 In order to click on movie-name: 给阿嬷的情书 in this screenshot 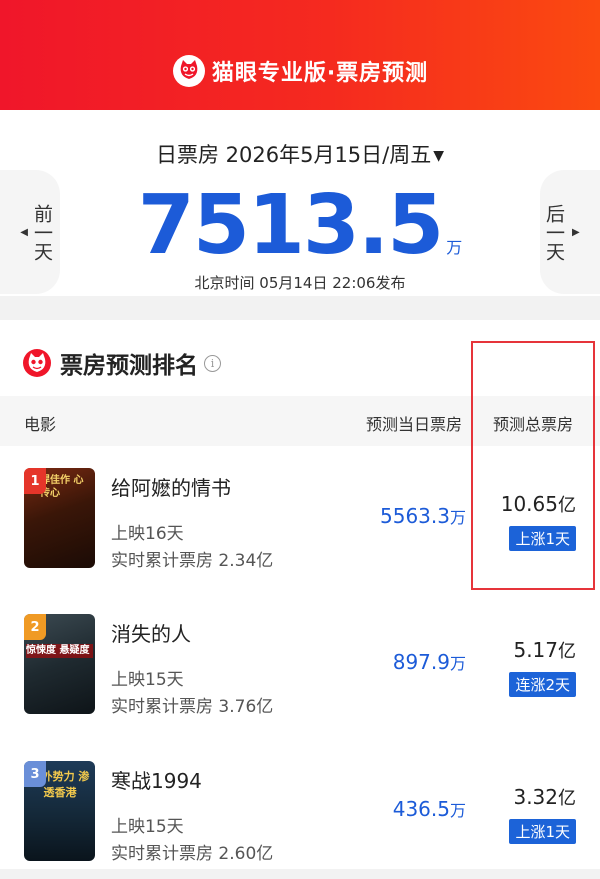, I will do `click(171, 488)`.